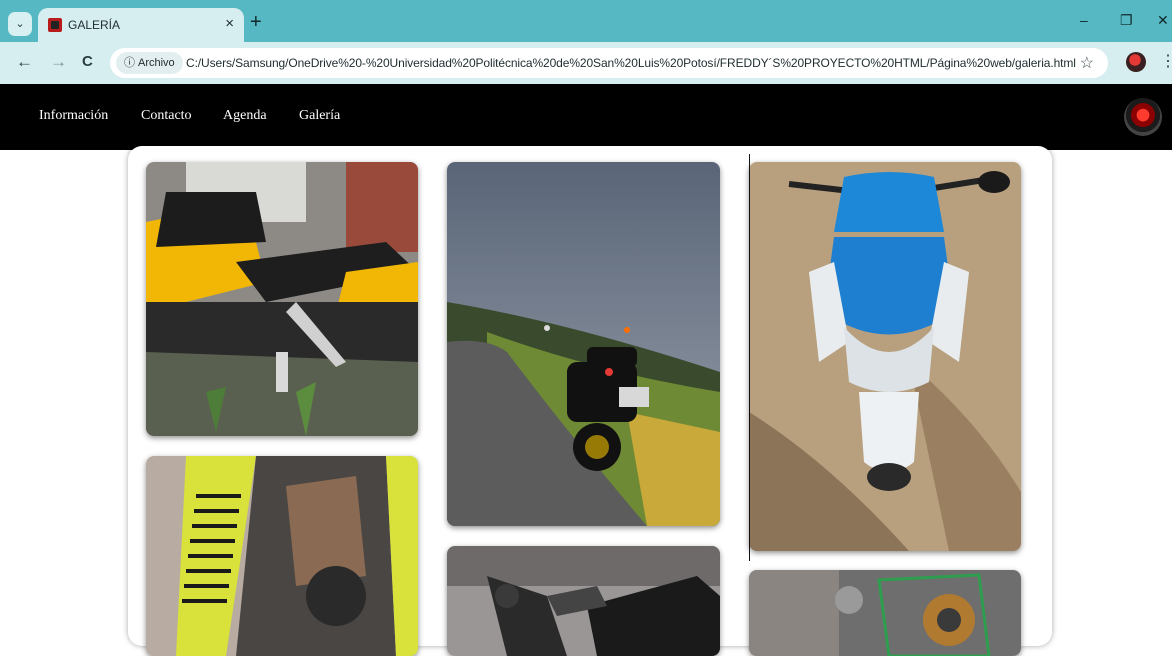 The height and width of the screenshot is (656, 1172). What do you see at coordinates (1087, 63) in the screenshot?
I see `bookmark-star-icon: ☆` at bounding box center [1087, 63].